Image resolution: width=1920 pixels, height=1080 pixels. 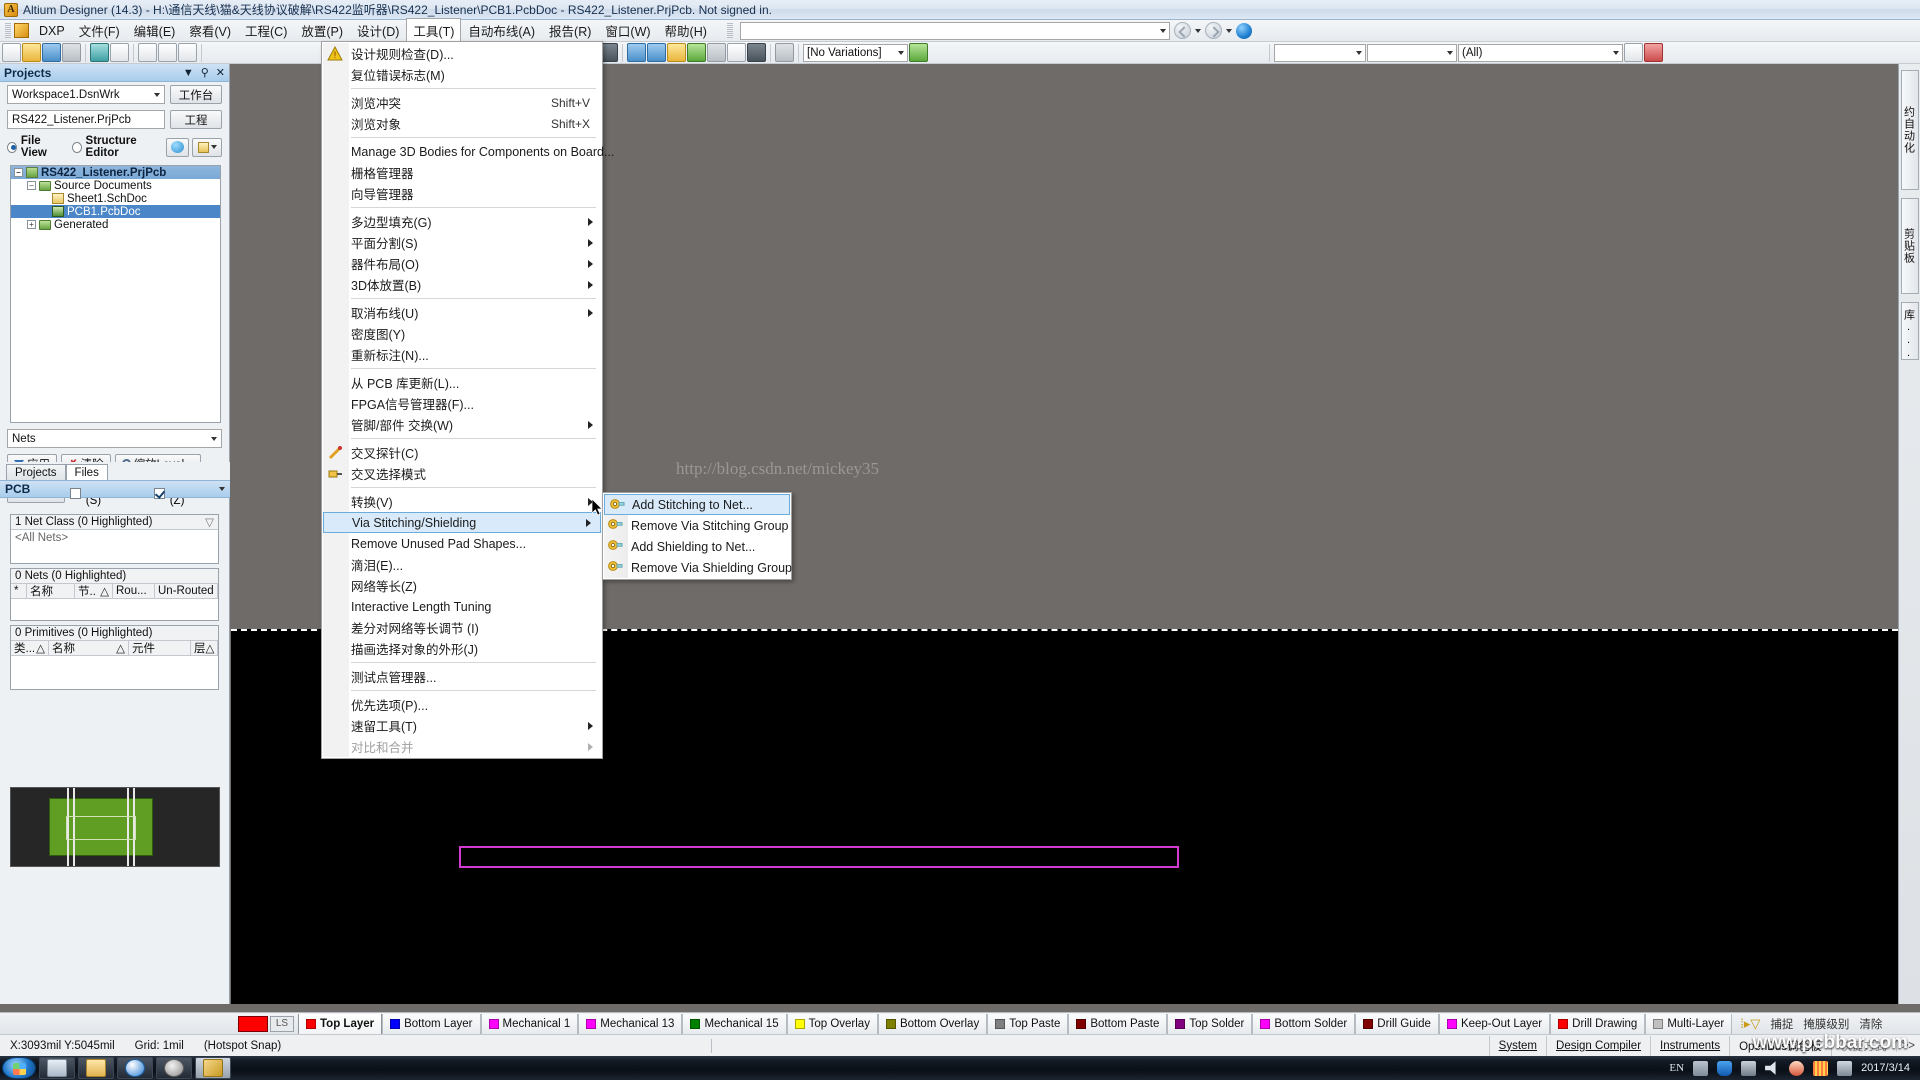 What do you see at coordinates (322, 30) in the screenshot?
I see `menu-item-place: 放置(P)` at bounding box center [322, 30].